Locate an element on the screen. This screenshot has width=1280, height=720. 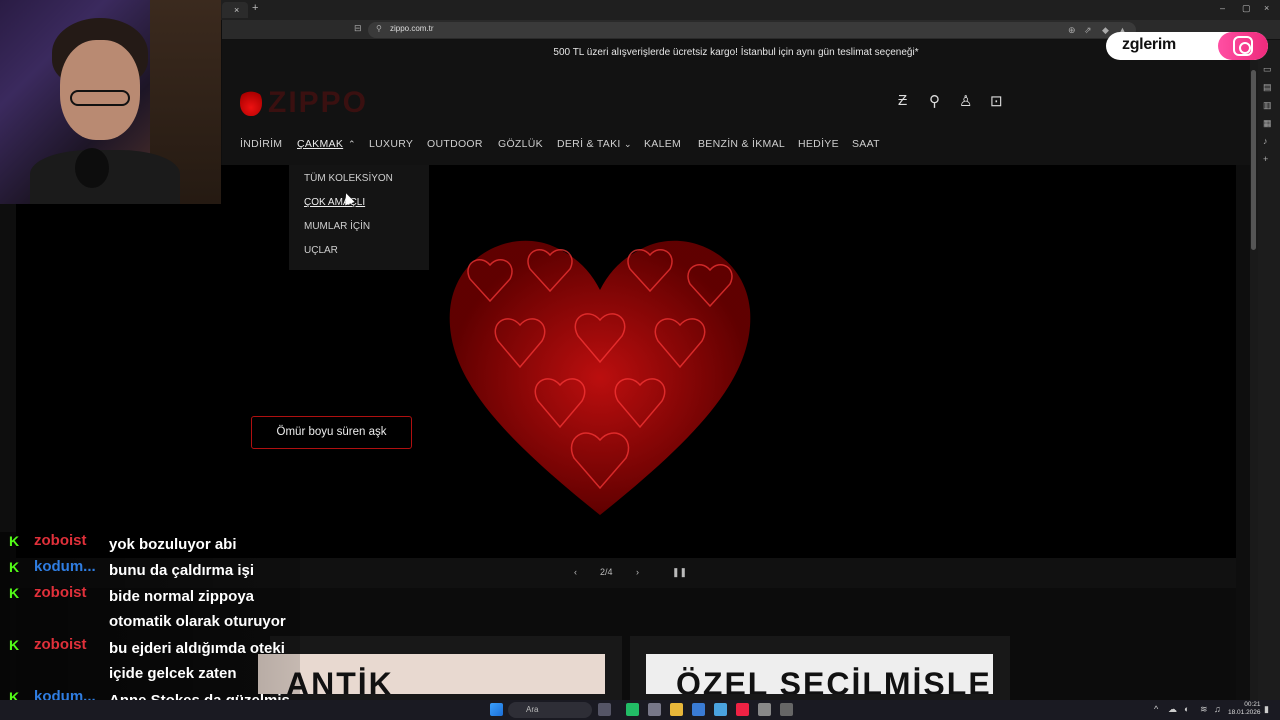
card-image-antik: ANTİK is located at coordinates (431, 674).